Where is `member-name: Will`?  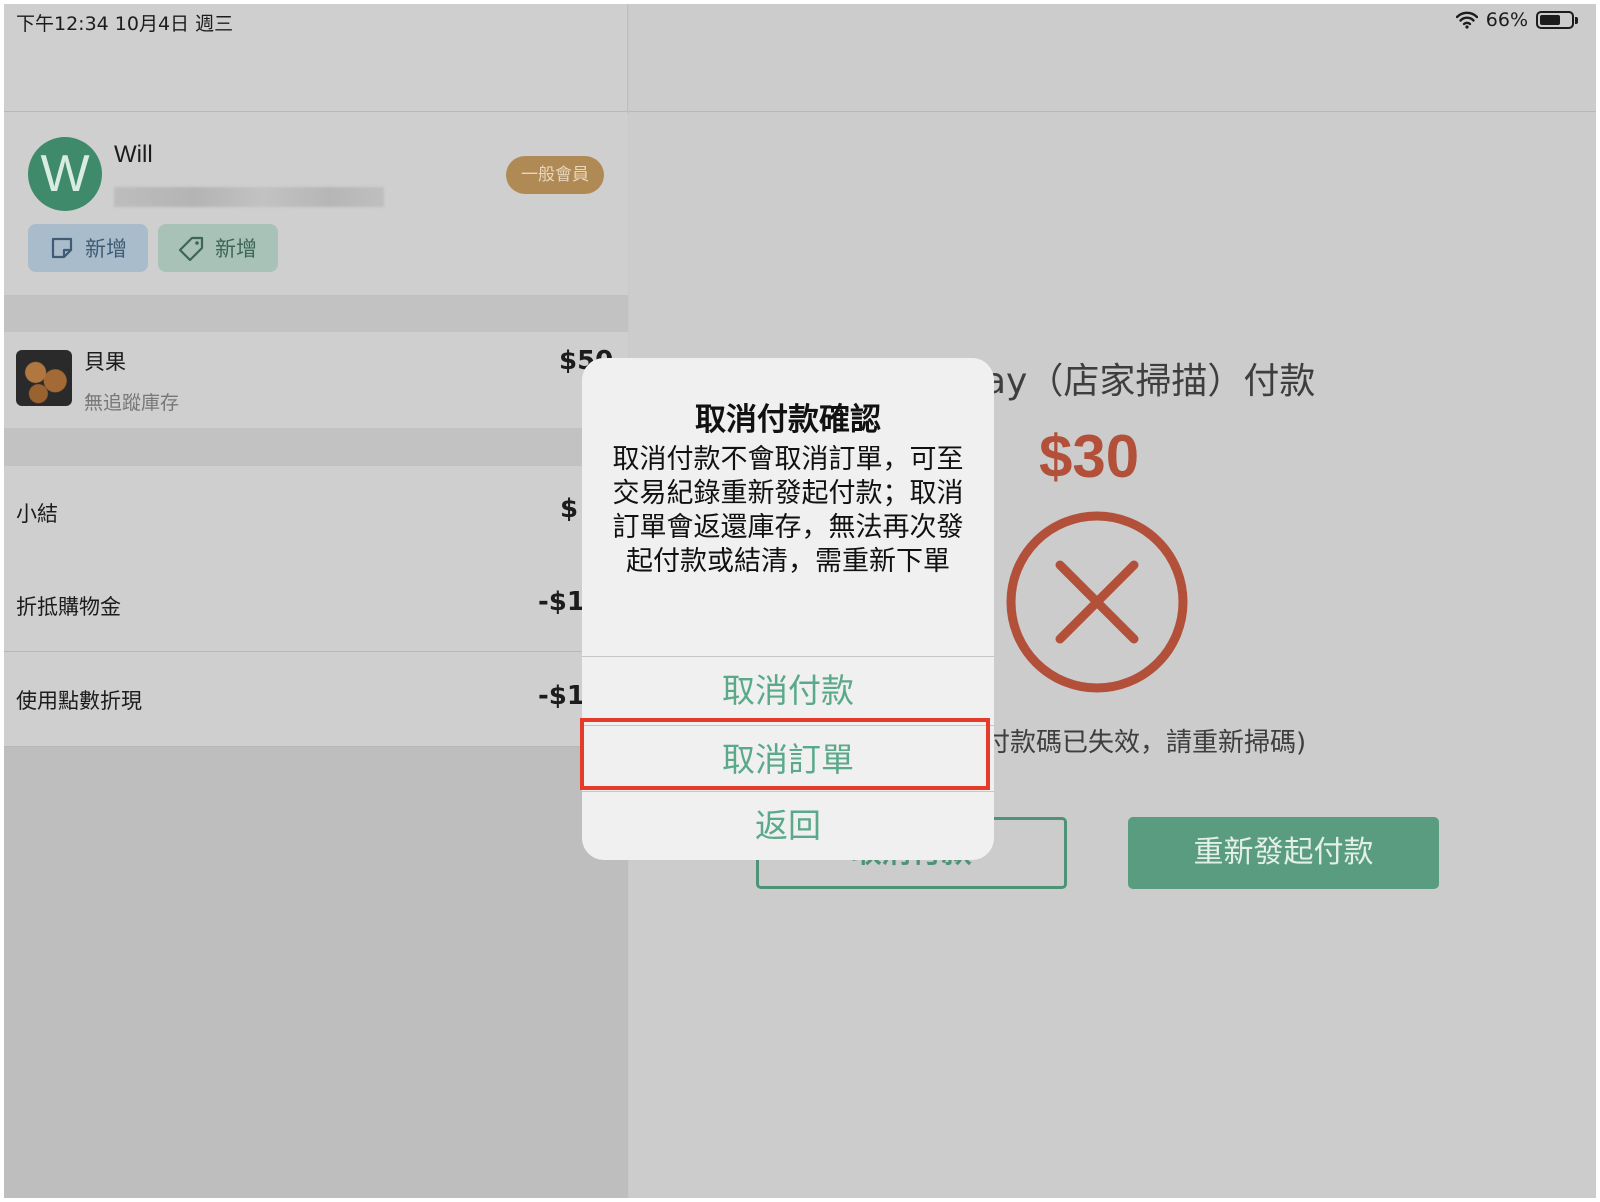
member-name: Will is located at coordinates (133, 154).